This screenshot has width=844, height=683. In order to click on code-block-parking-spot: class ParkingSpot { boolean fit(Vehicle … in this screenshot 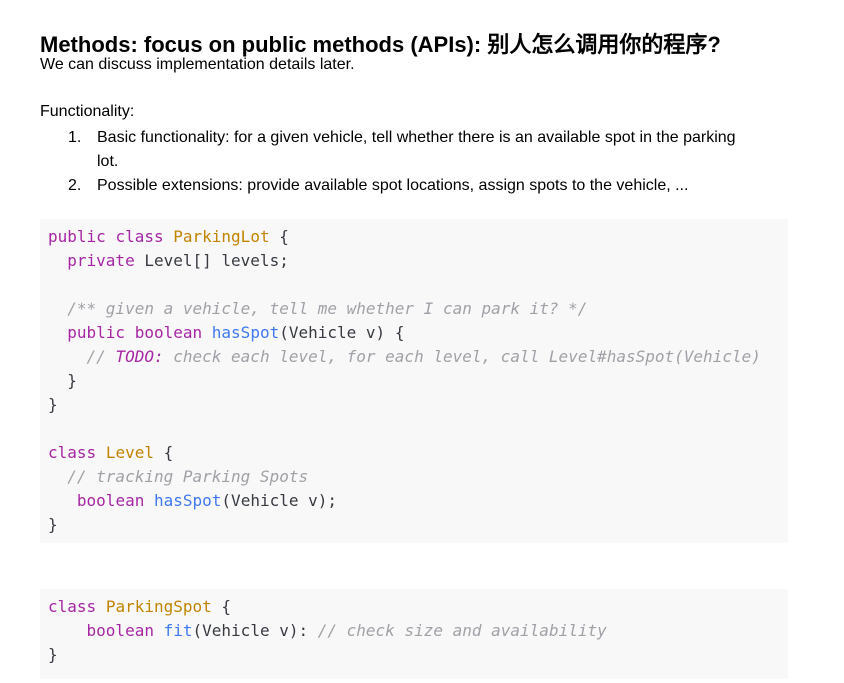, I will do `click(414, 634)`.